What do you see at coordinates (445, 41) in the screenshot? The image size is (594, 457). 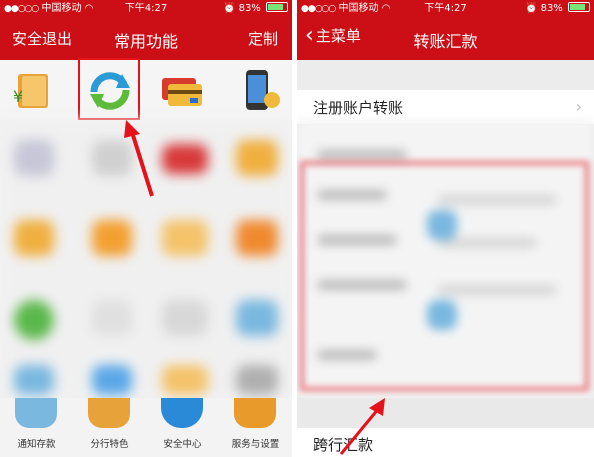 I see `page-title: 转账汇款` at bounding box center [445, 41].